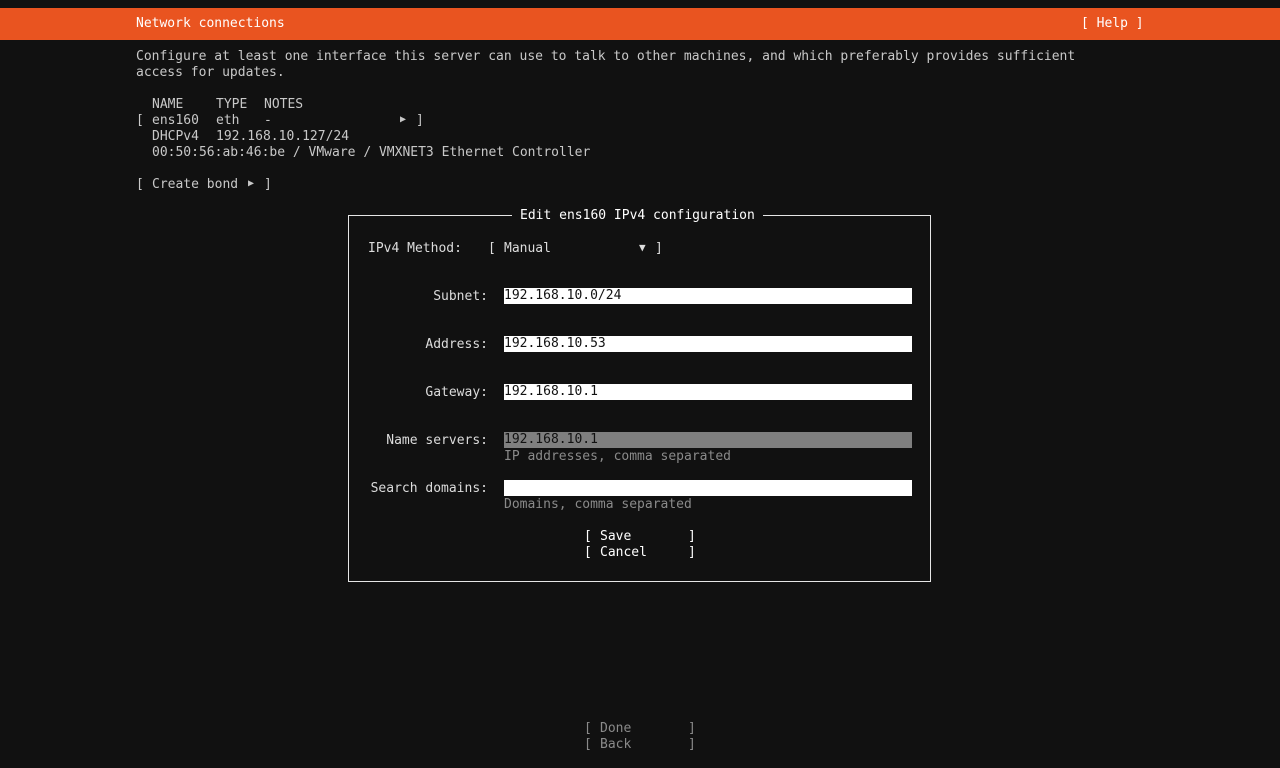 This screenshot has height=768, width=1280. Describe the element at coordinates (708, 344) in the screenshot. I see `address-input: 192.168.10.53` at that location.